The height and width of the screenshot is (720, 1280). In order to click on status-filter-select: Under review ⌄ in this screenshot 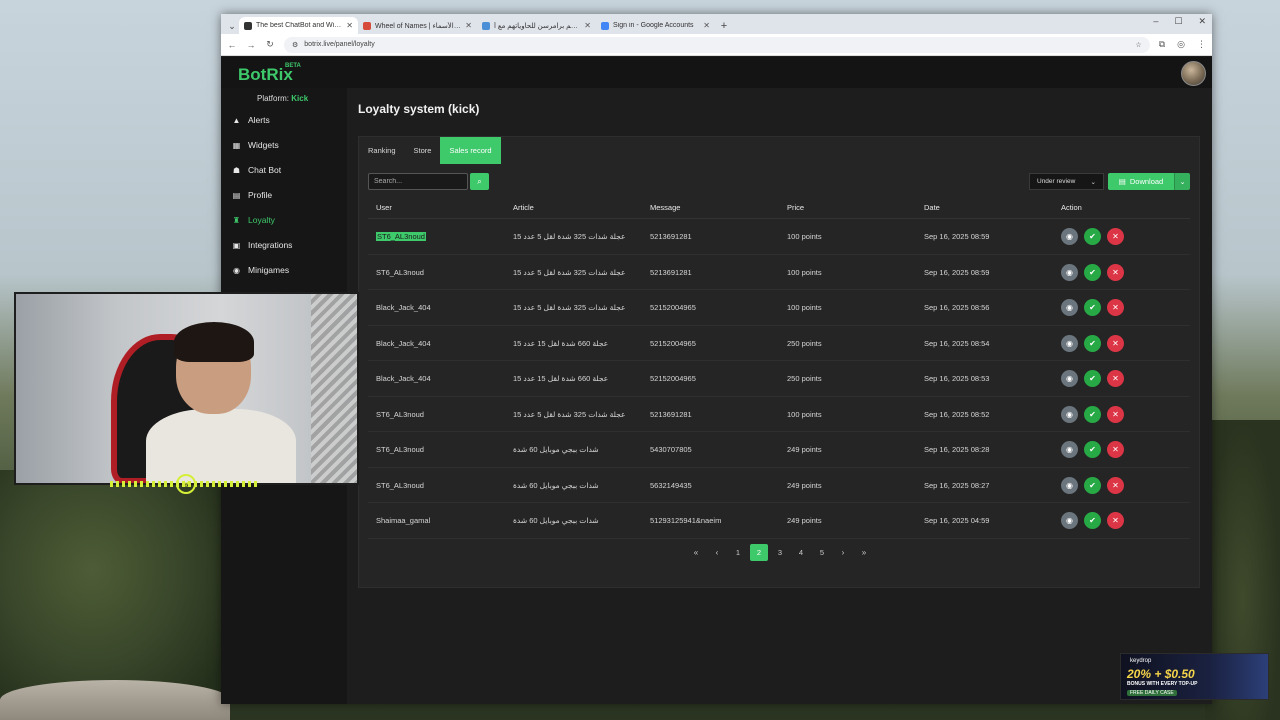, I will do `click(1066, 181)`.